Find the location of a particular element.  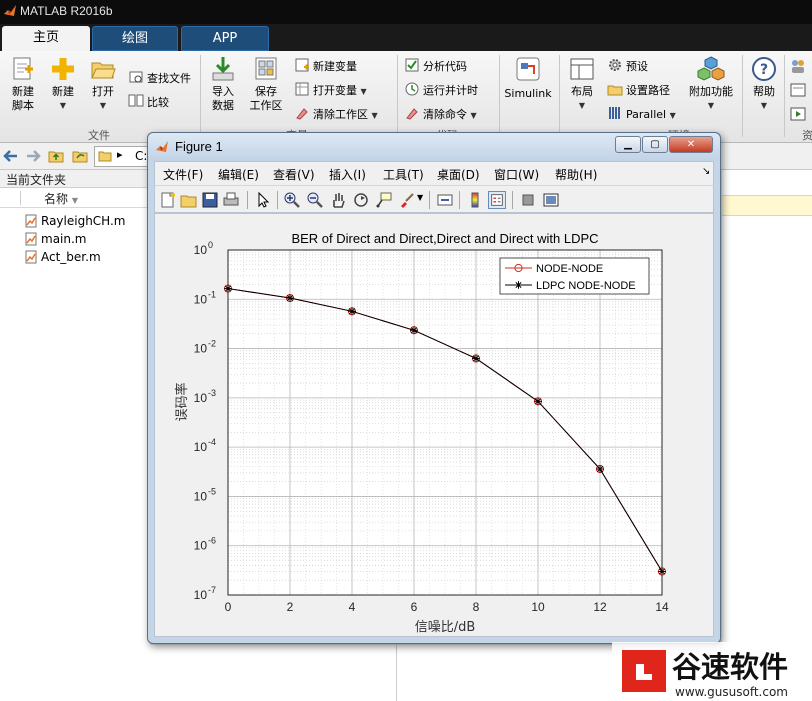

file-item: main.m is located at coordinates (75, 239).